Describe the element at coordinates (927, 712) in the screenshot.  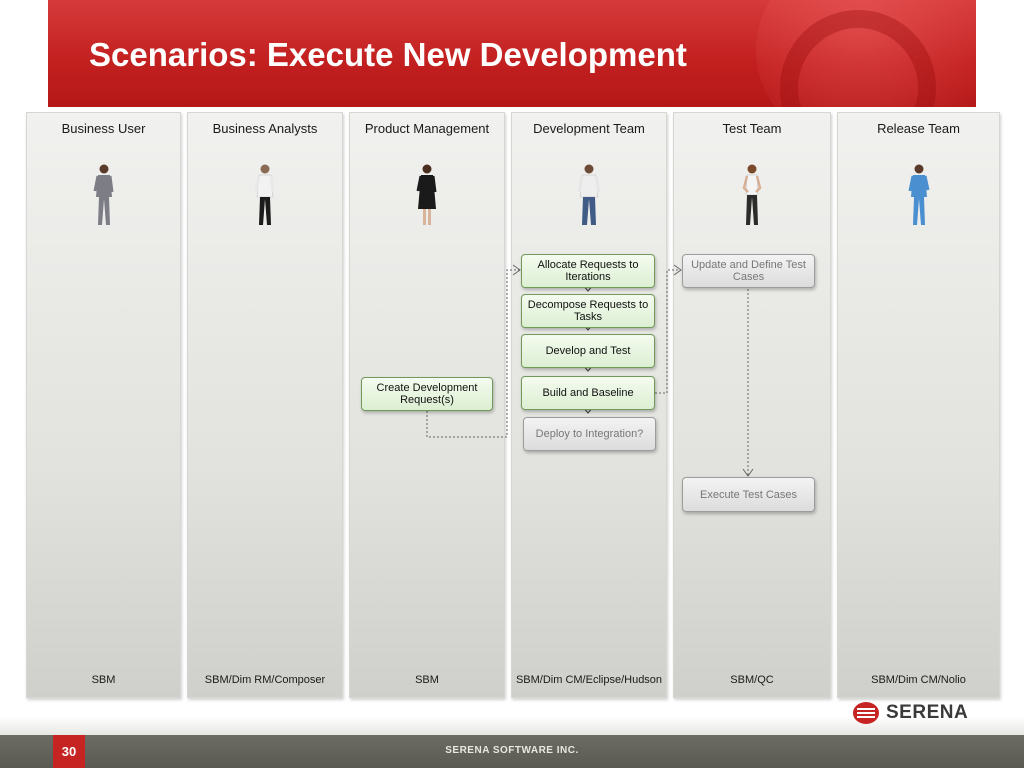
I see `logo-wordmark: SERENA` at that location.